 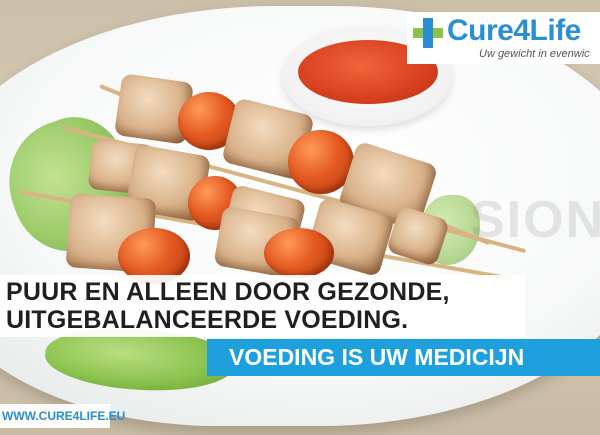 I want to click on medical-cross-icon, so click(x=428, y=33).